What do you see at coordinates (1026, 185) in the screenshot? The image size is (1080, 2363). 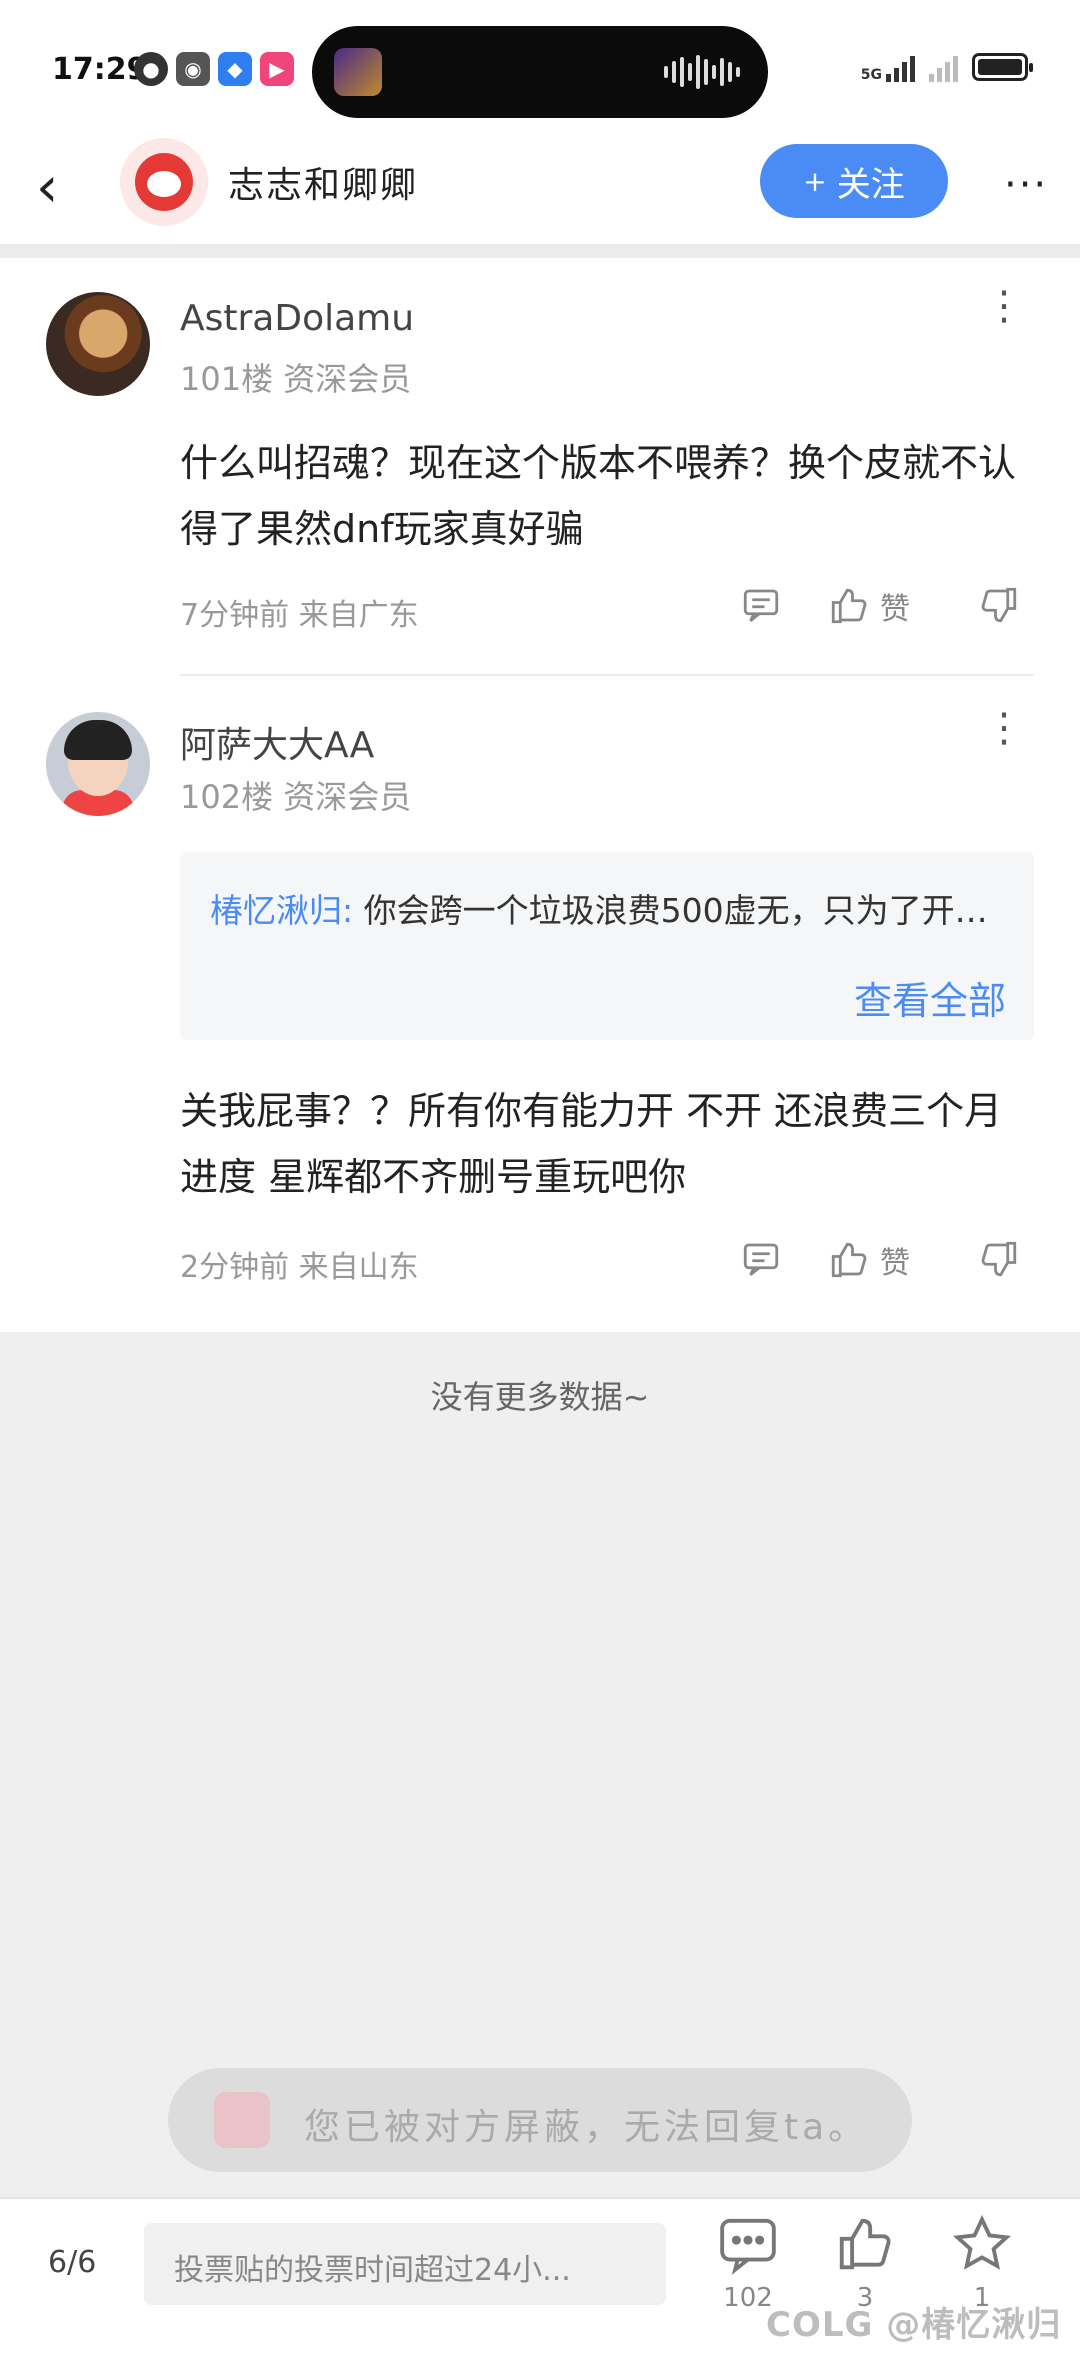 I see `more-icon: ···` at bounding box center [1026, 185].